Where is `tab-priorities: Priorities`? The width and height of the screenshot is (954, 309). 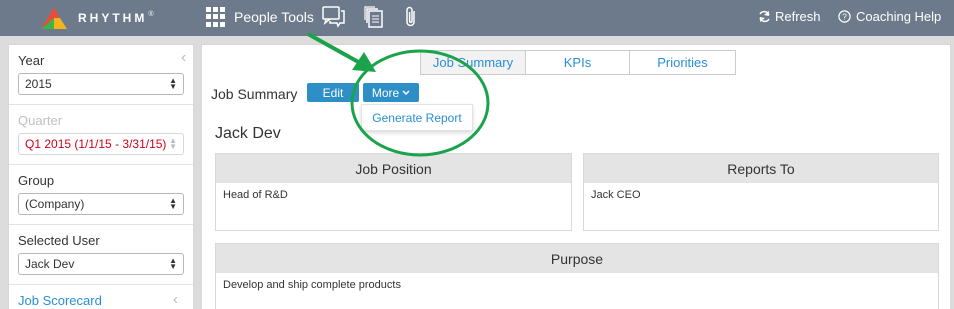 tab-priorities: Priorities is located at coordinates (683, 62).